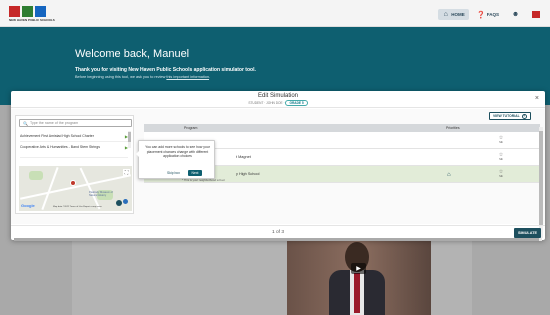  I want to click on important-info-link: this important information, so click(187, 77).